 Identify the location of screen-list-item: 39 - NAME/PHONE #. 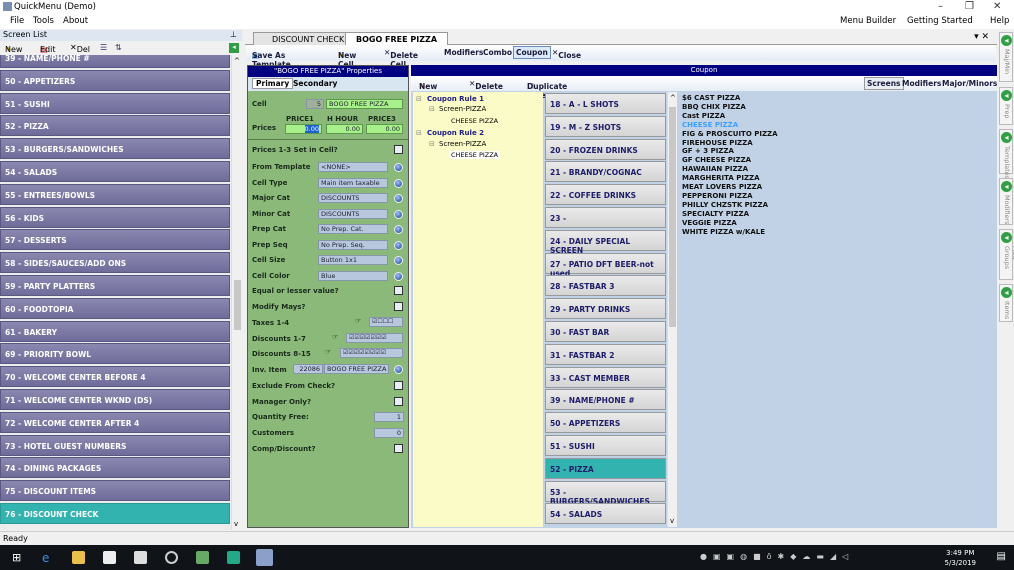
(115, 61).